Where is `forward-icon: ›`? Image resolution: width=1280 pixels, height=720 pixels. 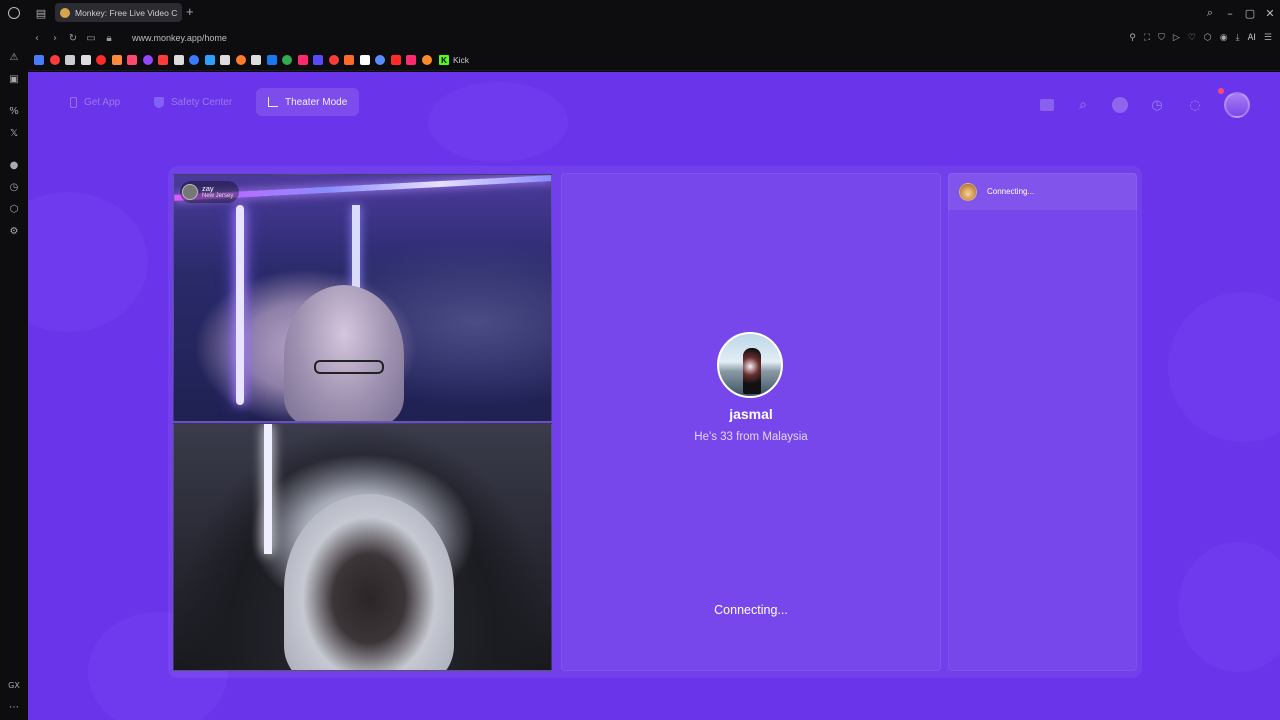 forward-icon: › is located at coordinates (55, 38).